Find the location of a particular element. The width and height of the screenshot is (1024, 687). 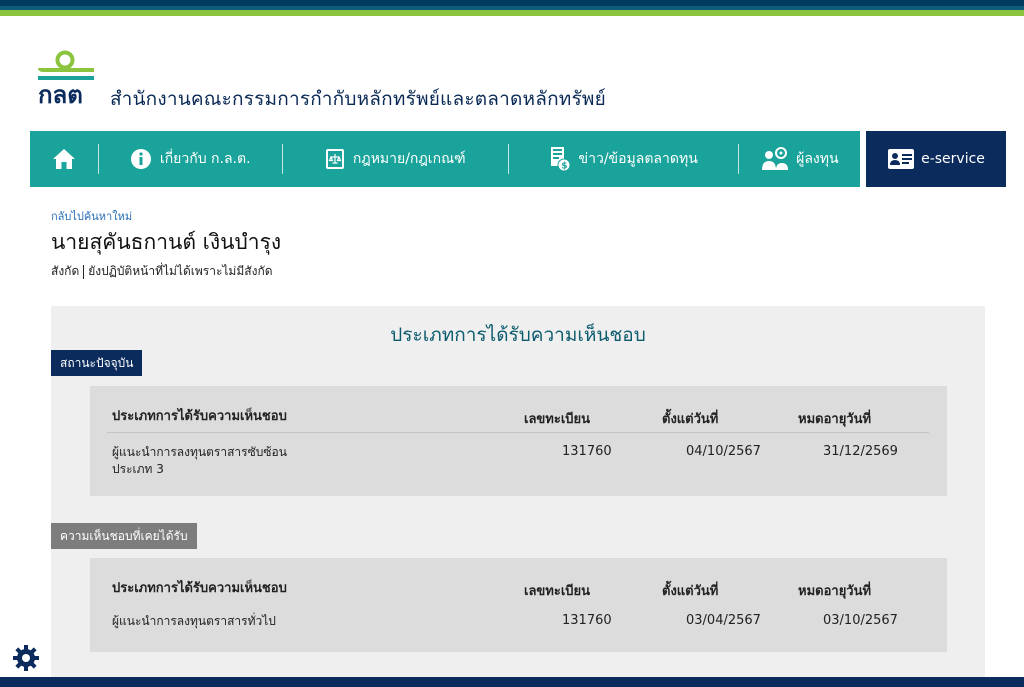

header-divider is located at coordinates (518, 432).